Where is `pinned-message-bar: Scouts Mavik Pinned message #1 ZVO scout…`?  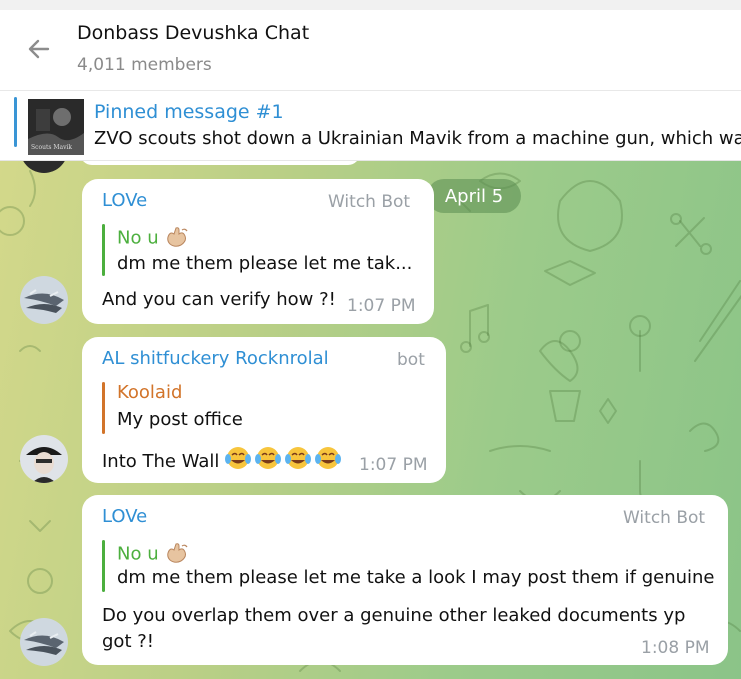 pinned-message-bar: Scouts Mavik Pinned message #1 ZVO scout… is located at coordinates (370, 126).